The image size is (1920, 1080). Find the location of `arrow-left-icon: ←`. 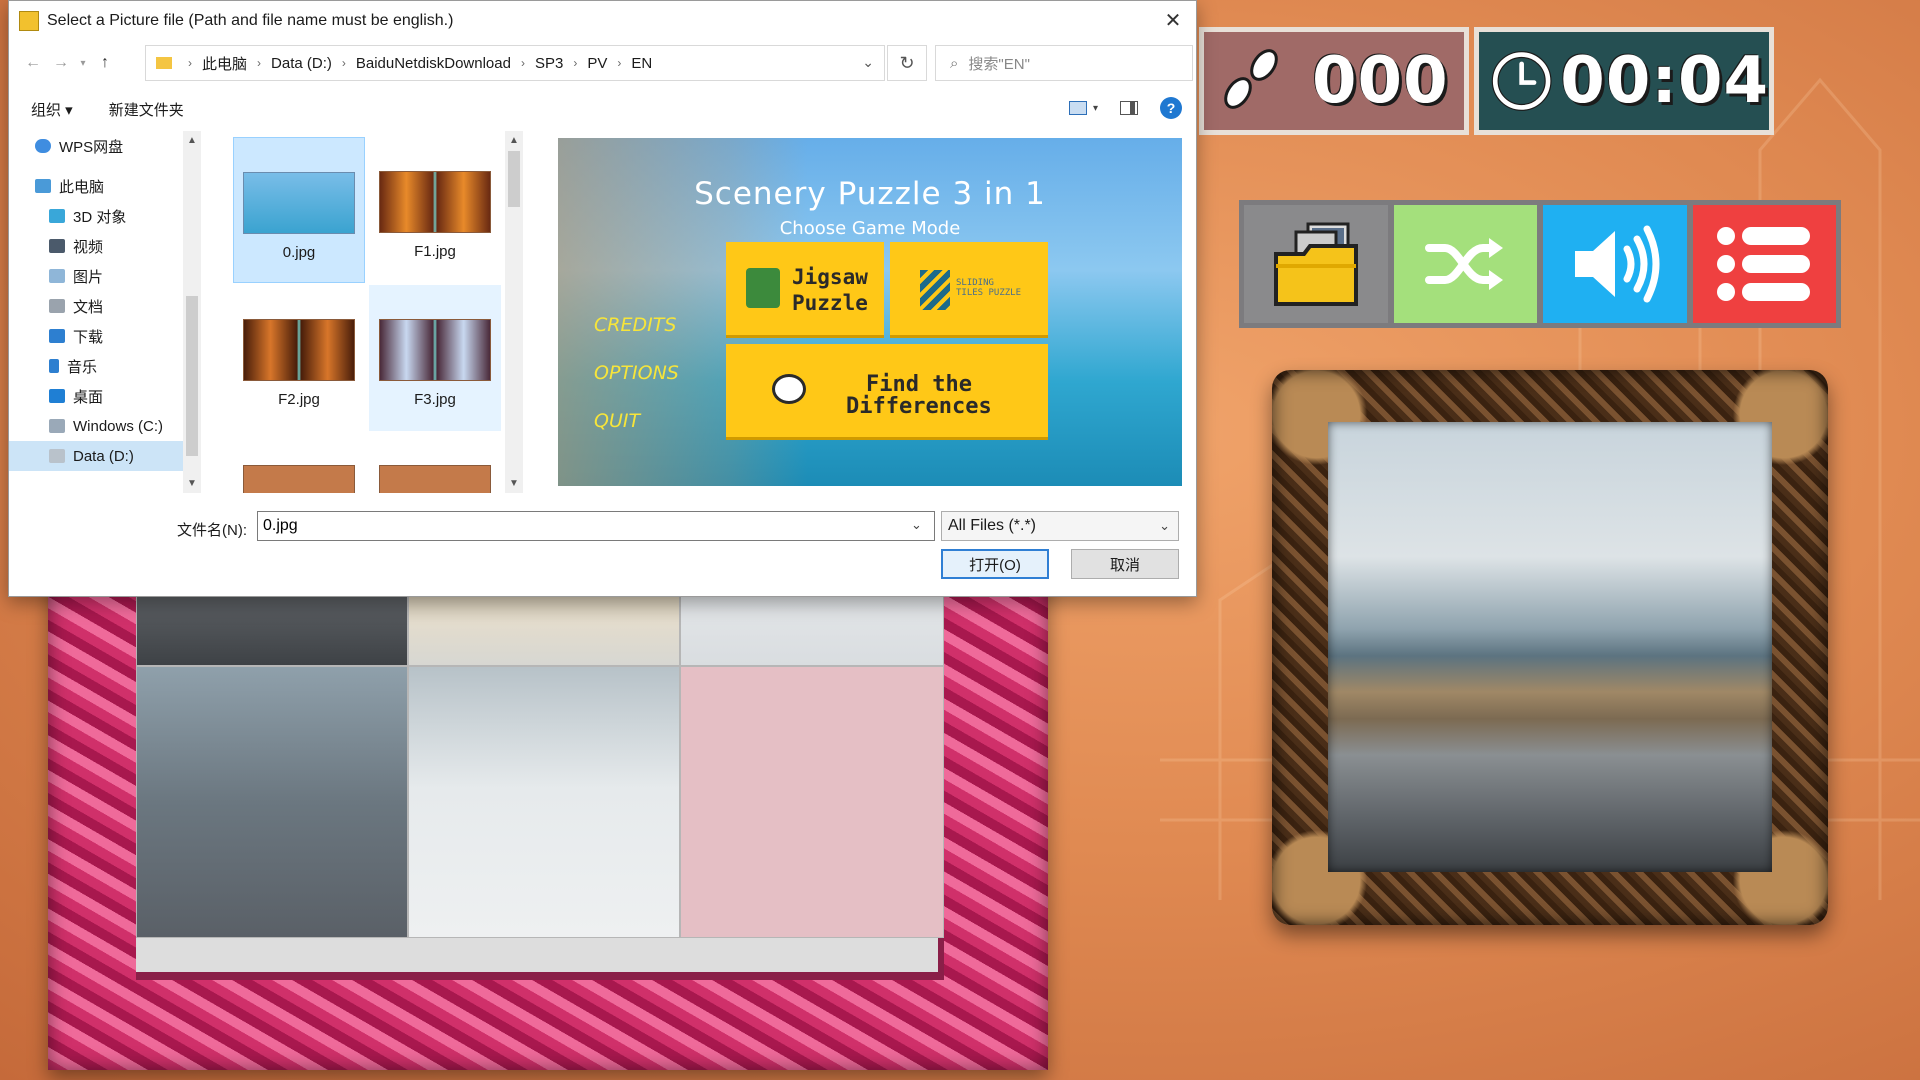

arrow-left-icon: ← is located at coordinates (33, 62).